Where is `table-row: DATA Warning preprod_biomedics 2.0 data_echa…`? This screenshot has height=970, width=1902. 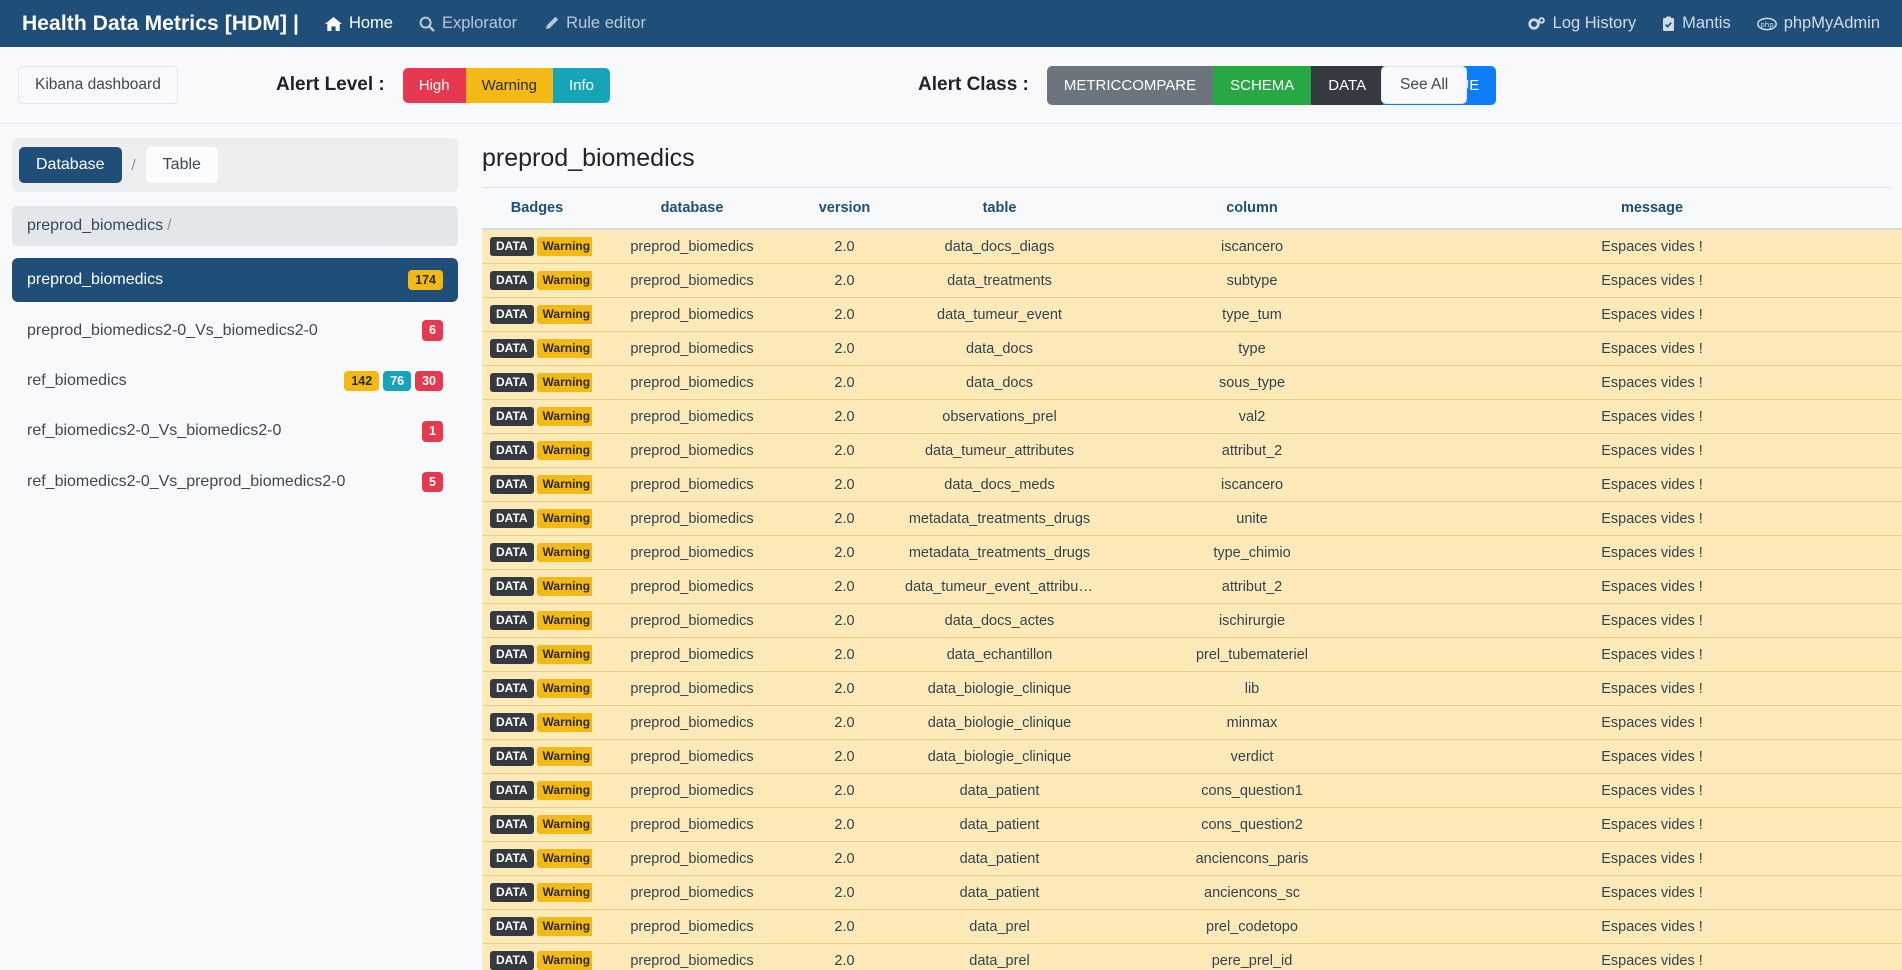 table-row: DATA Warning preprod_biomedics 2.0 data_echa… is located at coordinates (1192, 654).